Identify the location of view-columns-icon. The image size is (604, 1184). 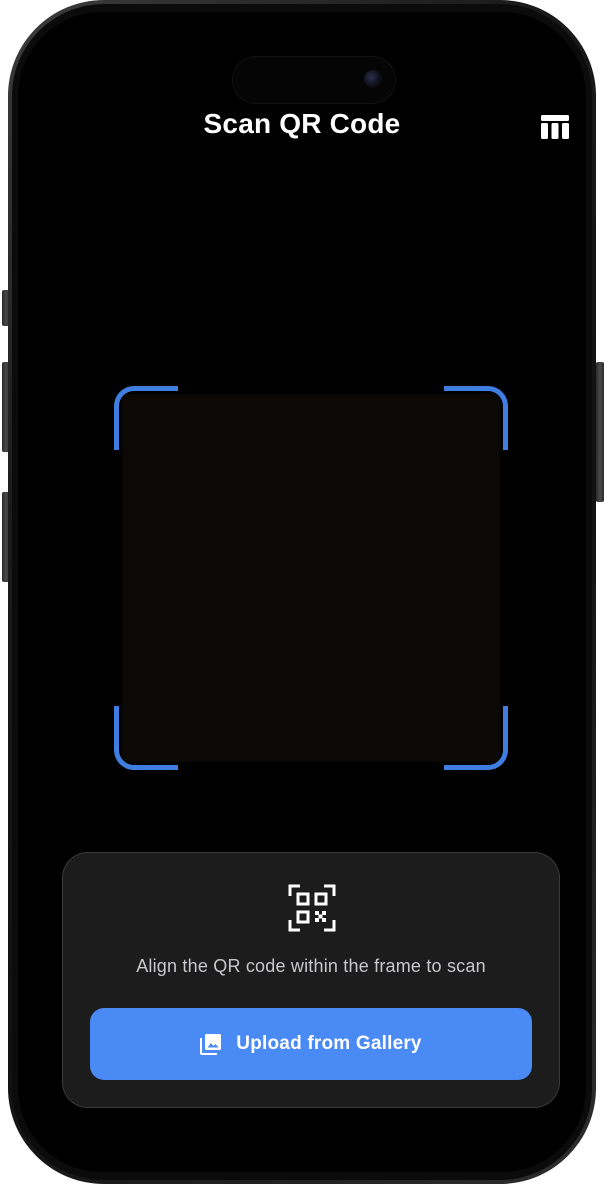
(555, 127).